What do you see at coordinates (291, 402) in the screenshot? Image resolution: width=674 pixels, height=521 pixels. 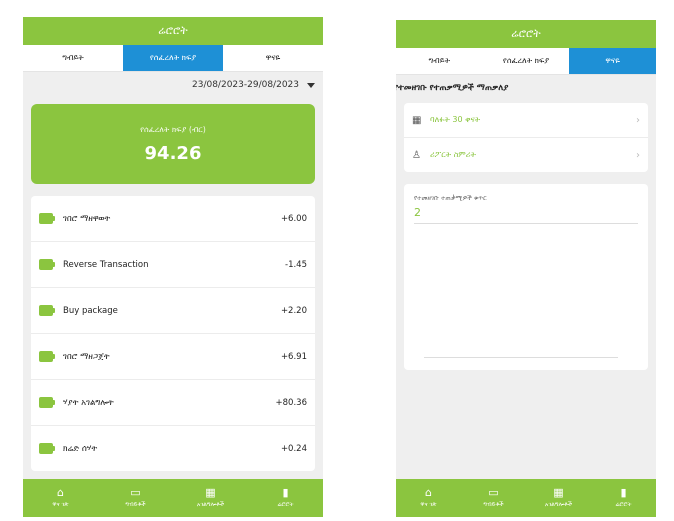 I see `transaction-value: +80.36` at bounding box center [291, 402].